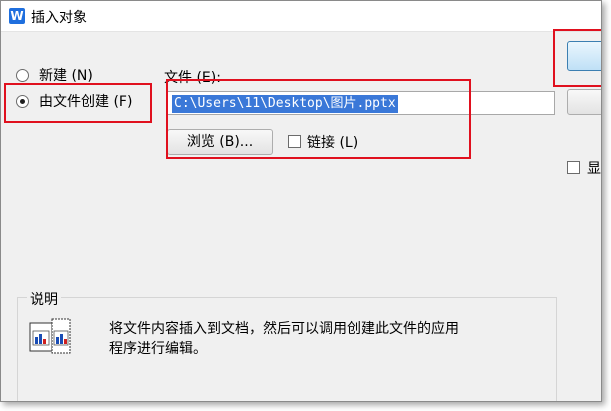 This screenshot has height=411, width=611. Describe the element at coordinates (158, 349) in the screenshot. I see `description-line-2: 程序进行编辑。` at that location.